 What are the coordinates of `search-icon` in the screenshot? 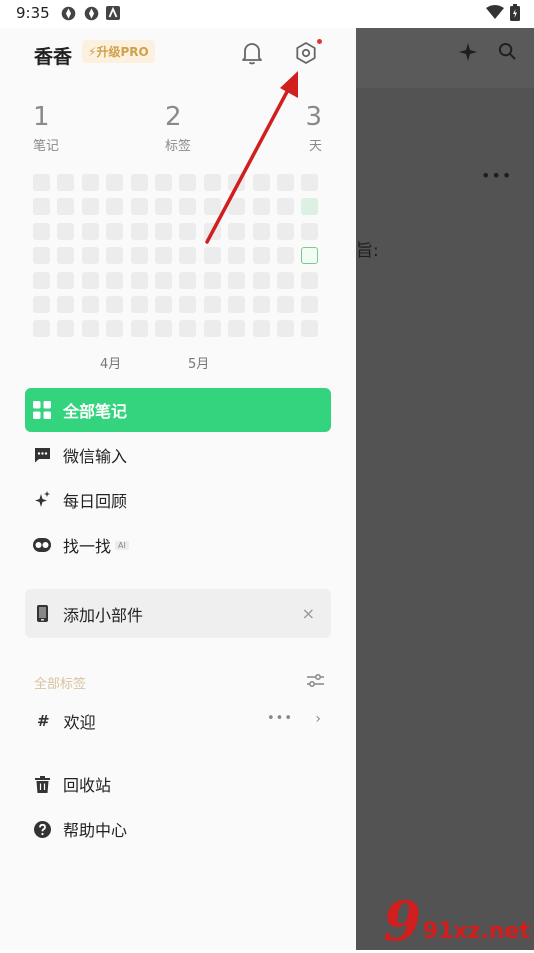 It's located at (507, 53).